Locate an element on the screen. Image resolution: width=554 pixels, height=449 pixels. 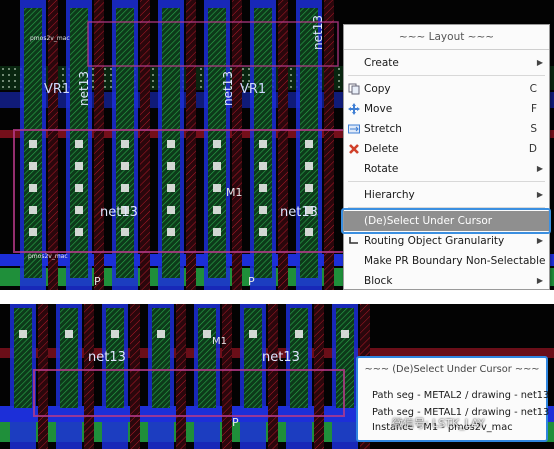
menu-item-routing-granularity: Routing Object Granularity ▶ is located at coordinates (446, 241).